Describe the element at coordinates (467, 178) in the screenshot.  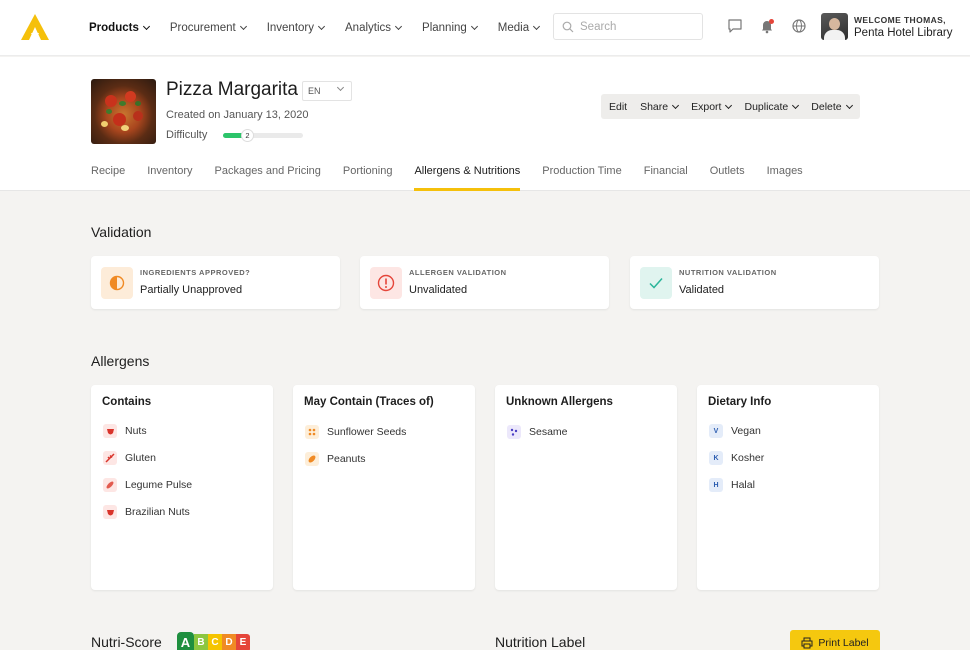
I see `tab-allergens-nutritions: Allergens & Nutritions` at that location.